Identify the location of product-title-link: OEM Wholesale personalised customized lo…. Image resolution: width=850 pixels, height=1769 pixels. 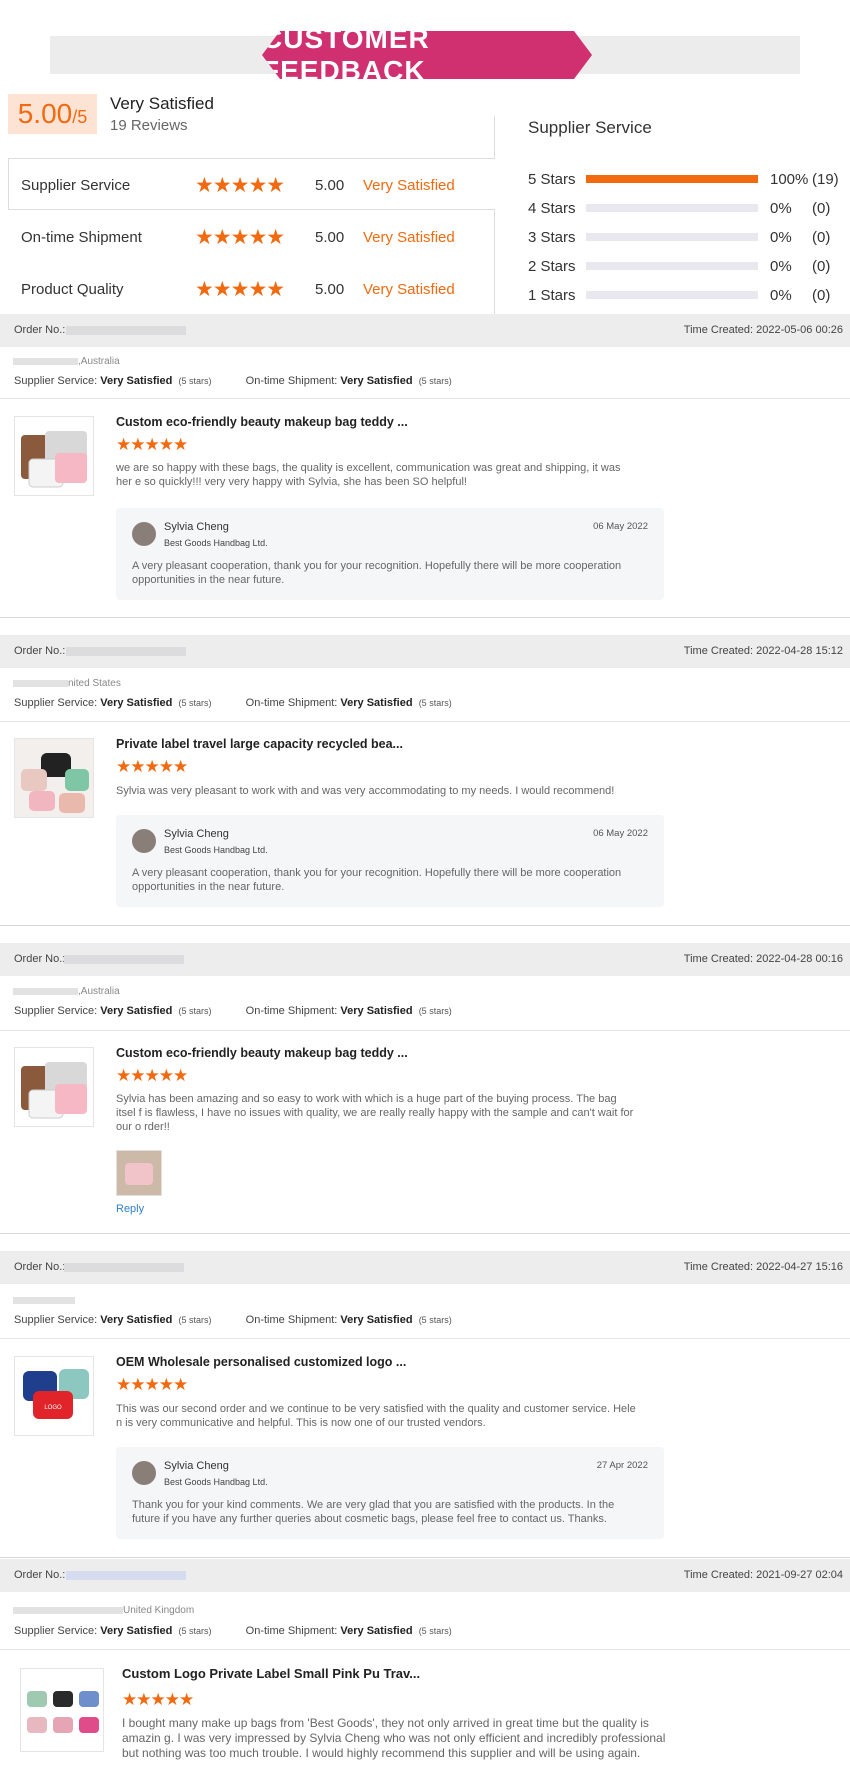
(261, 1362).